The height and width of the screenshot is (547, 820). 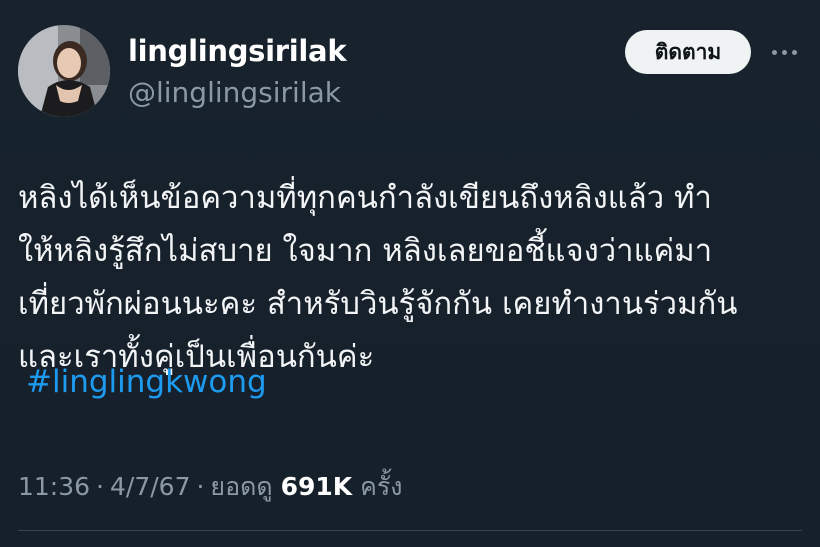 What do you see at coordinates (146, 382) in the screenshot?
I see `hashtag-link: #linglingkwong` at bounding box center [146, 382].